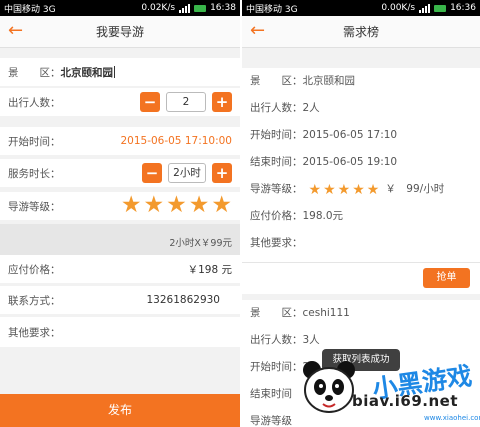 Image resolution: width=480 pixels, height=427 pixels. I want to click on card-level-row: 导游等级： ★ ★ ★ ★ ★ ￥ 99/小时, so click(361, 189).